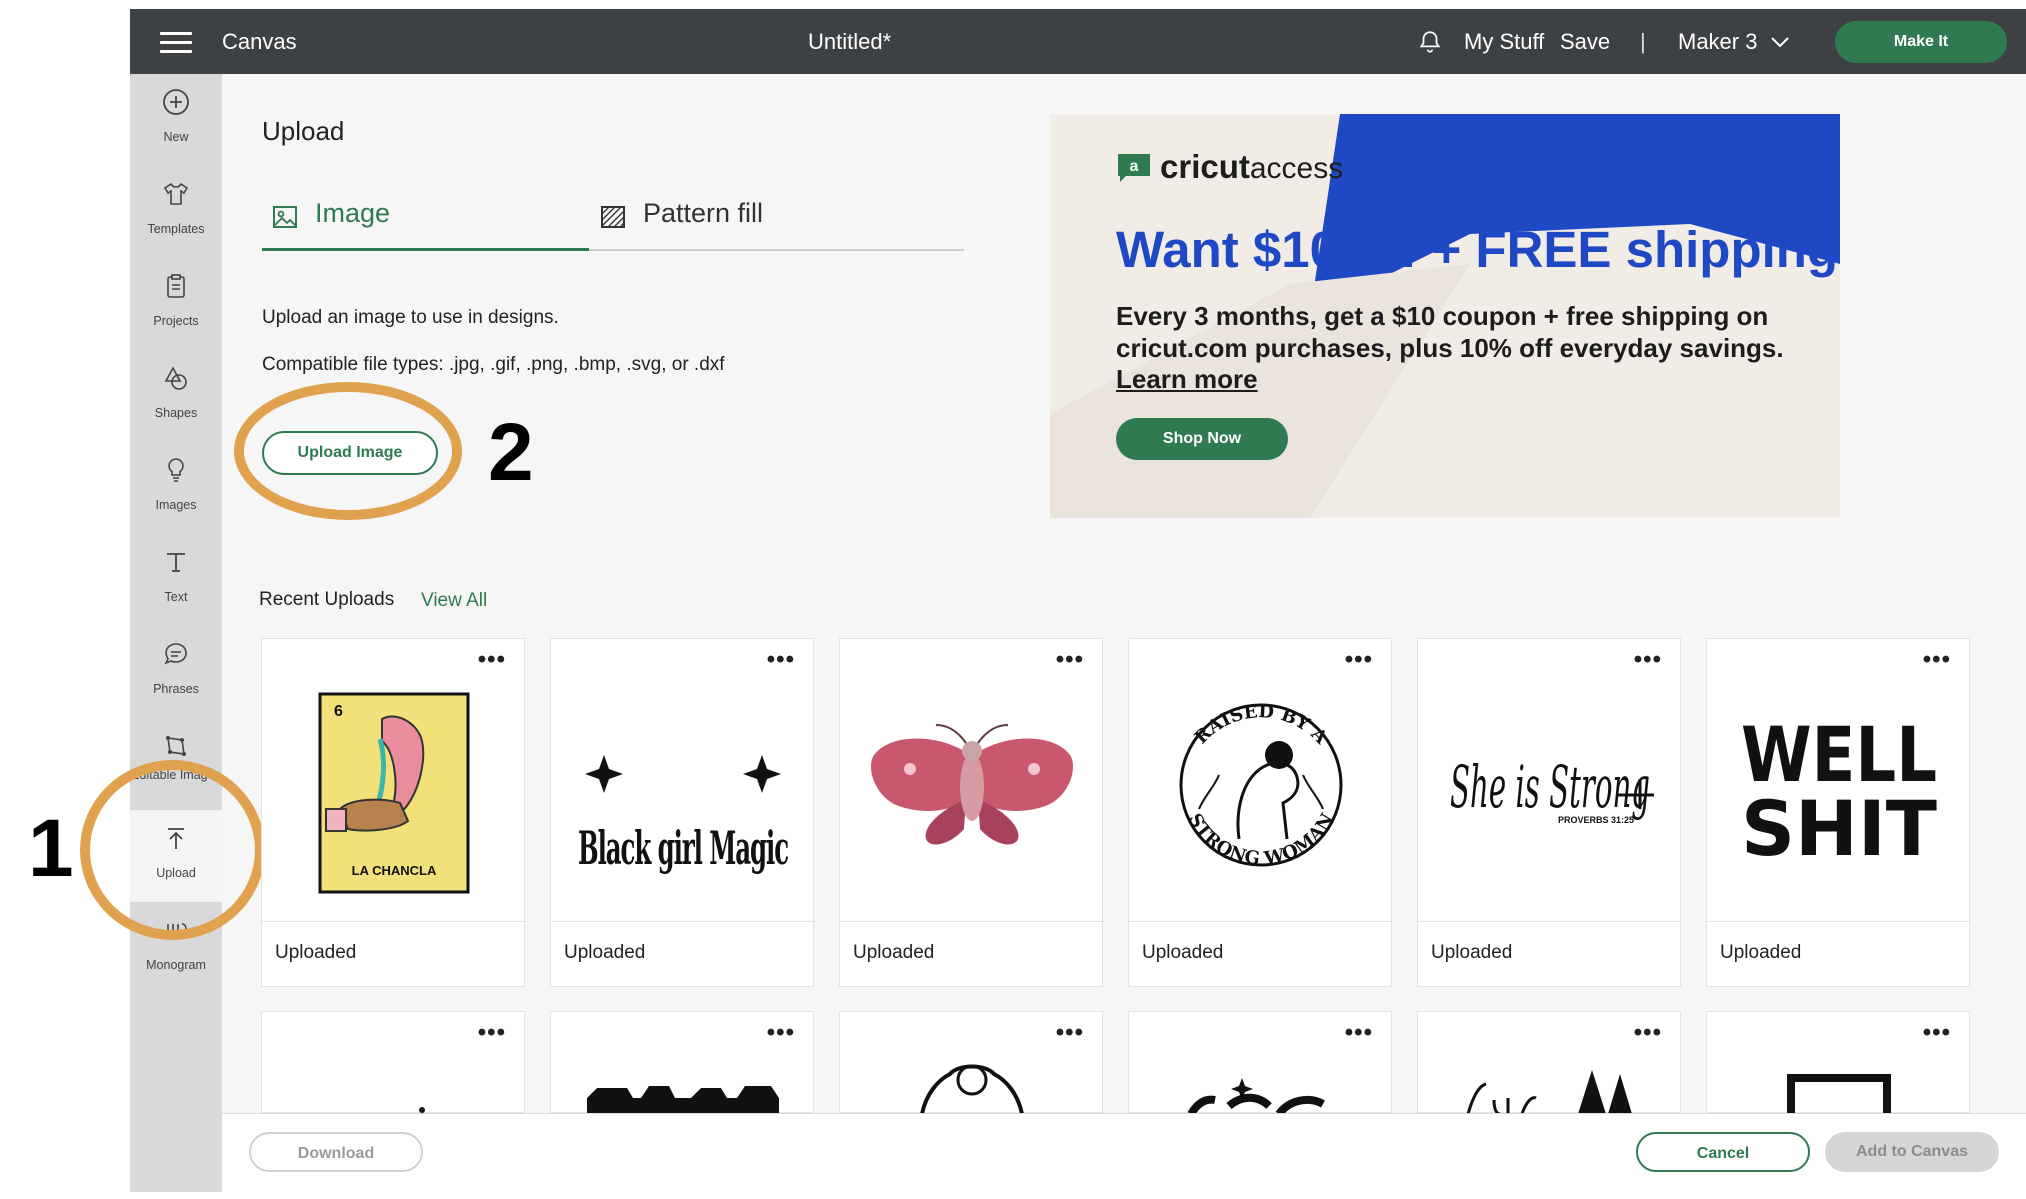  What do you see at coordinates (176, 120) in the screenshot?
I see `sidebar-item-new: New` at bounding box center [176, 120].